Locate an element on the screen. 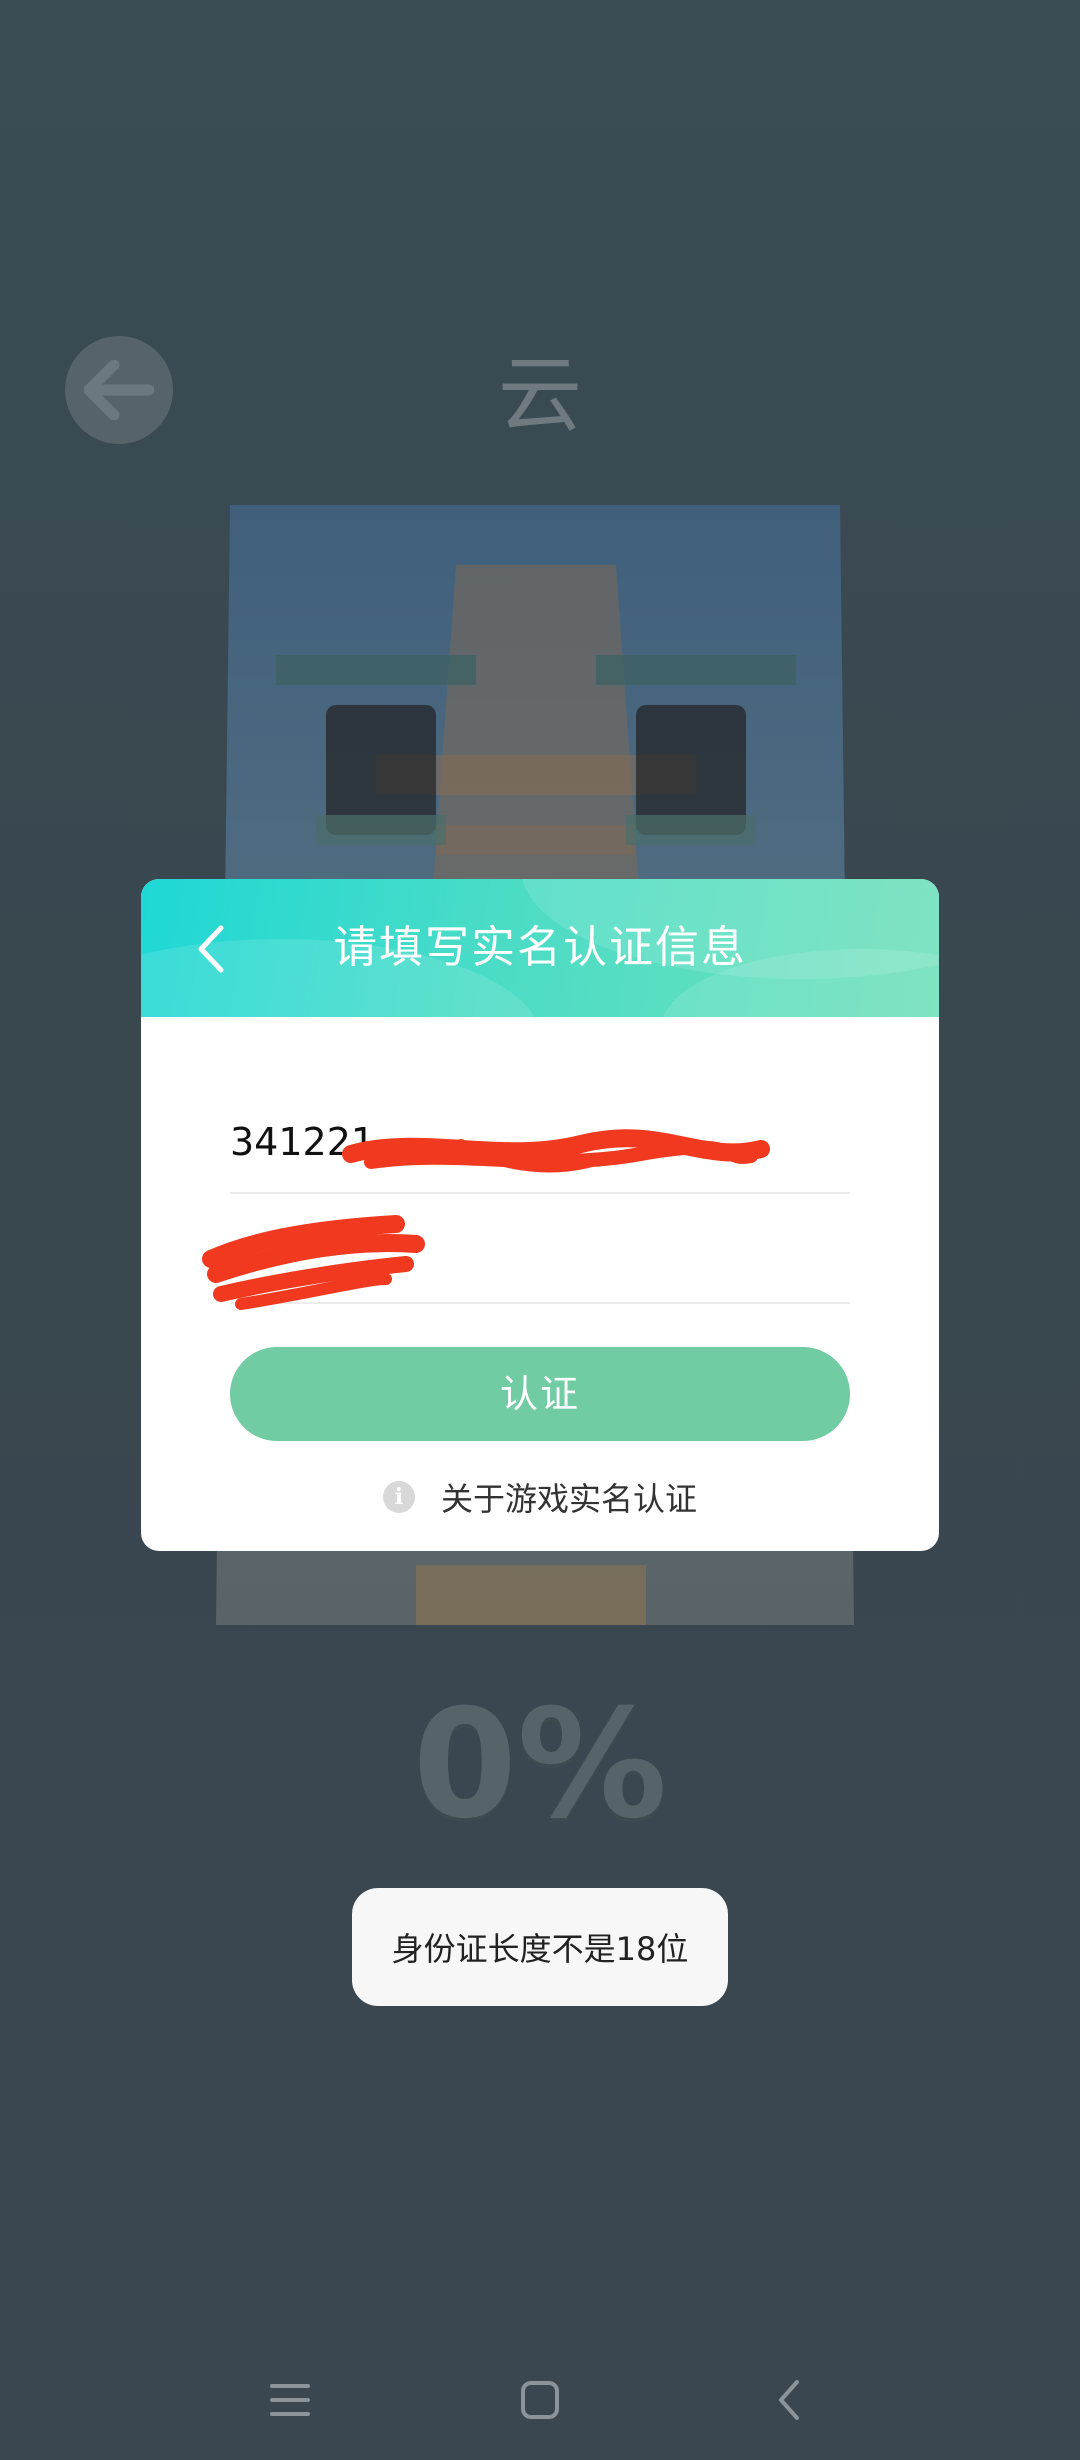 The height and width of the screenshot is (2460, 1080). game-title: 云 is located at coordinates (539, 395).